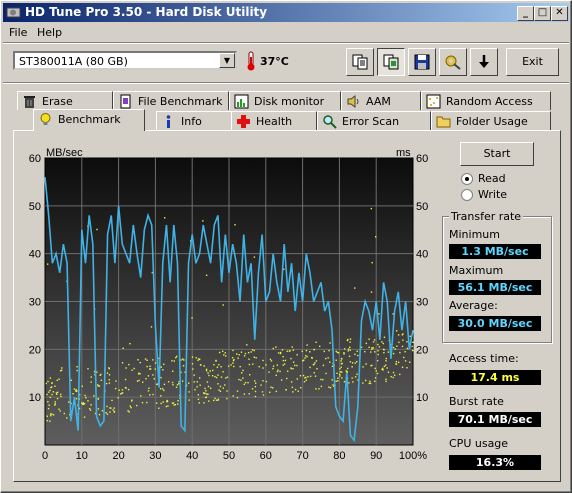 The height and width of the screenshot is (493, 572). I want to click on tab-random-access: Random Access, so click(486, 100).